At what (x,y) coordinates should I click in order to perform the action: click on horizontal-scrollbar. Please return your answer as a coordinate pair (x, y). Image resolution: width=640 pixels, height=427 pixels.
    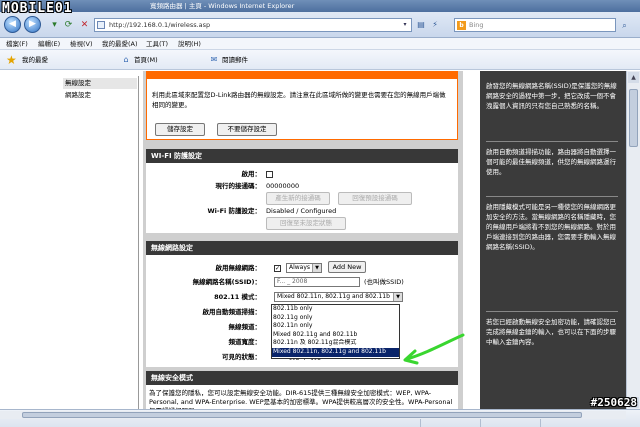
    Looking at the image, I should click on (313, 415).